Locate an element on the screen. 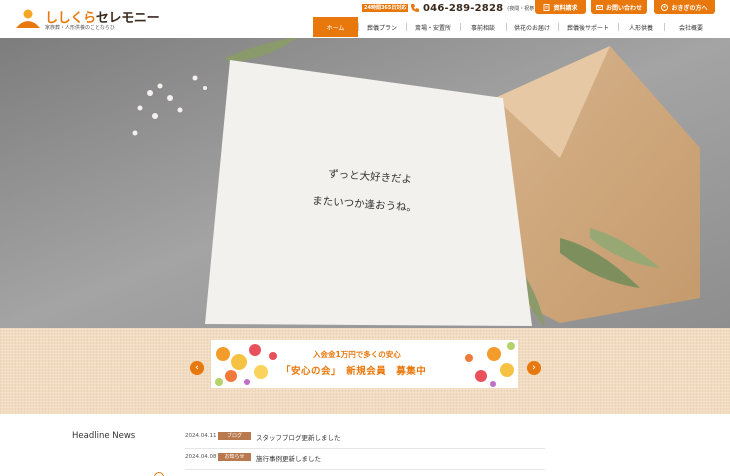 The width and height of the screenshot is (730, 476). urgent-button: おきぎの方へ is located at coordinates (684, 7).